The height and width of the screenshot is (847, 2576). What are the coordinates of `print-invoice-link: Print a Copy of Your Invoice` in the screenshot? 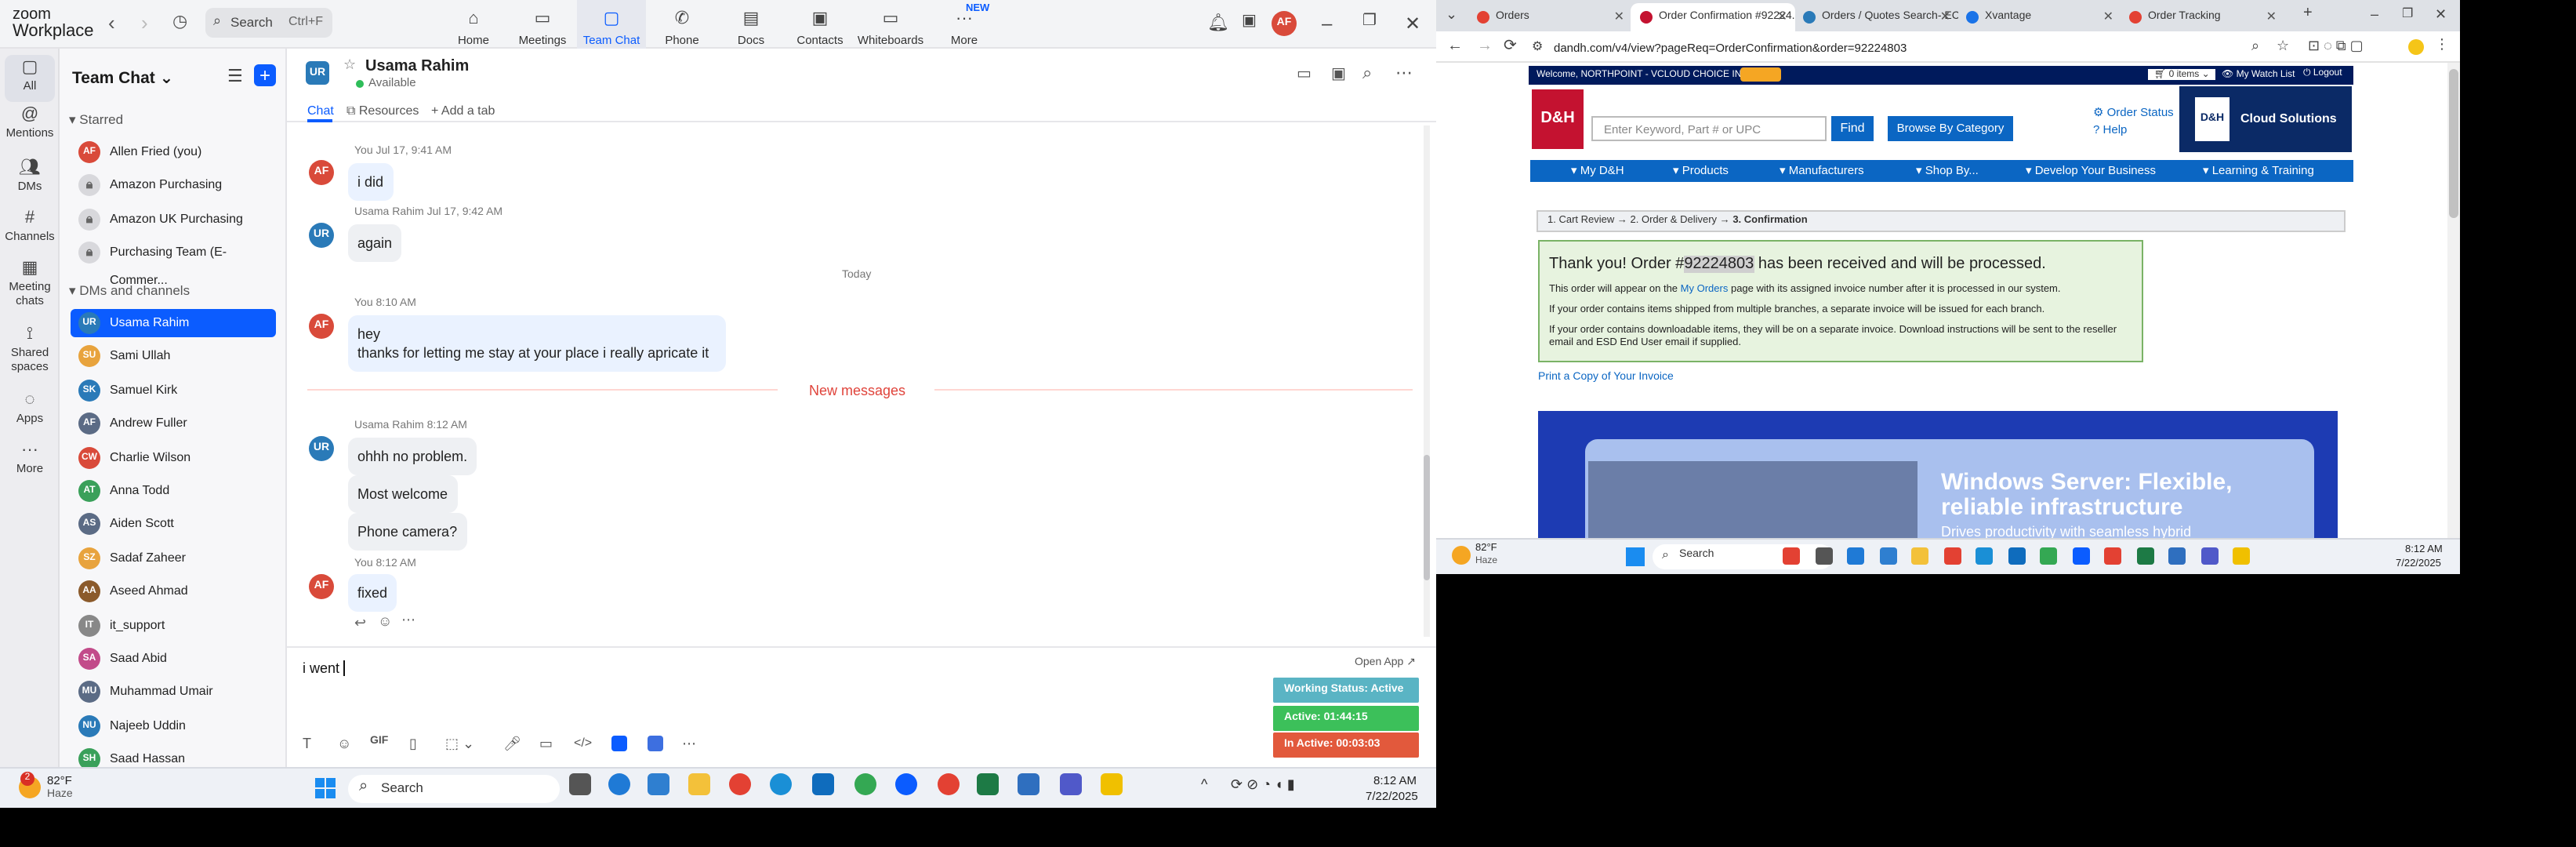 It's located at (1606, 377).